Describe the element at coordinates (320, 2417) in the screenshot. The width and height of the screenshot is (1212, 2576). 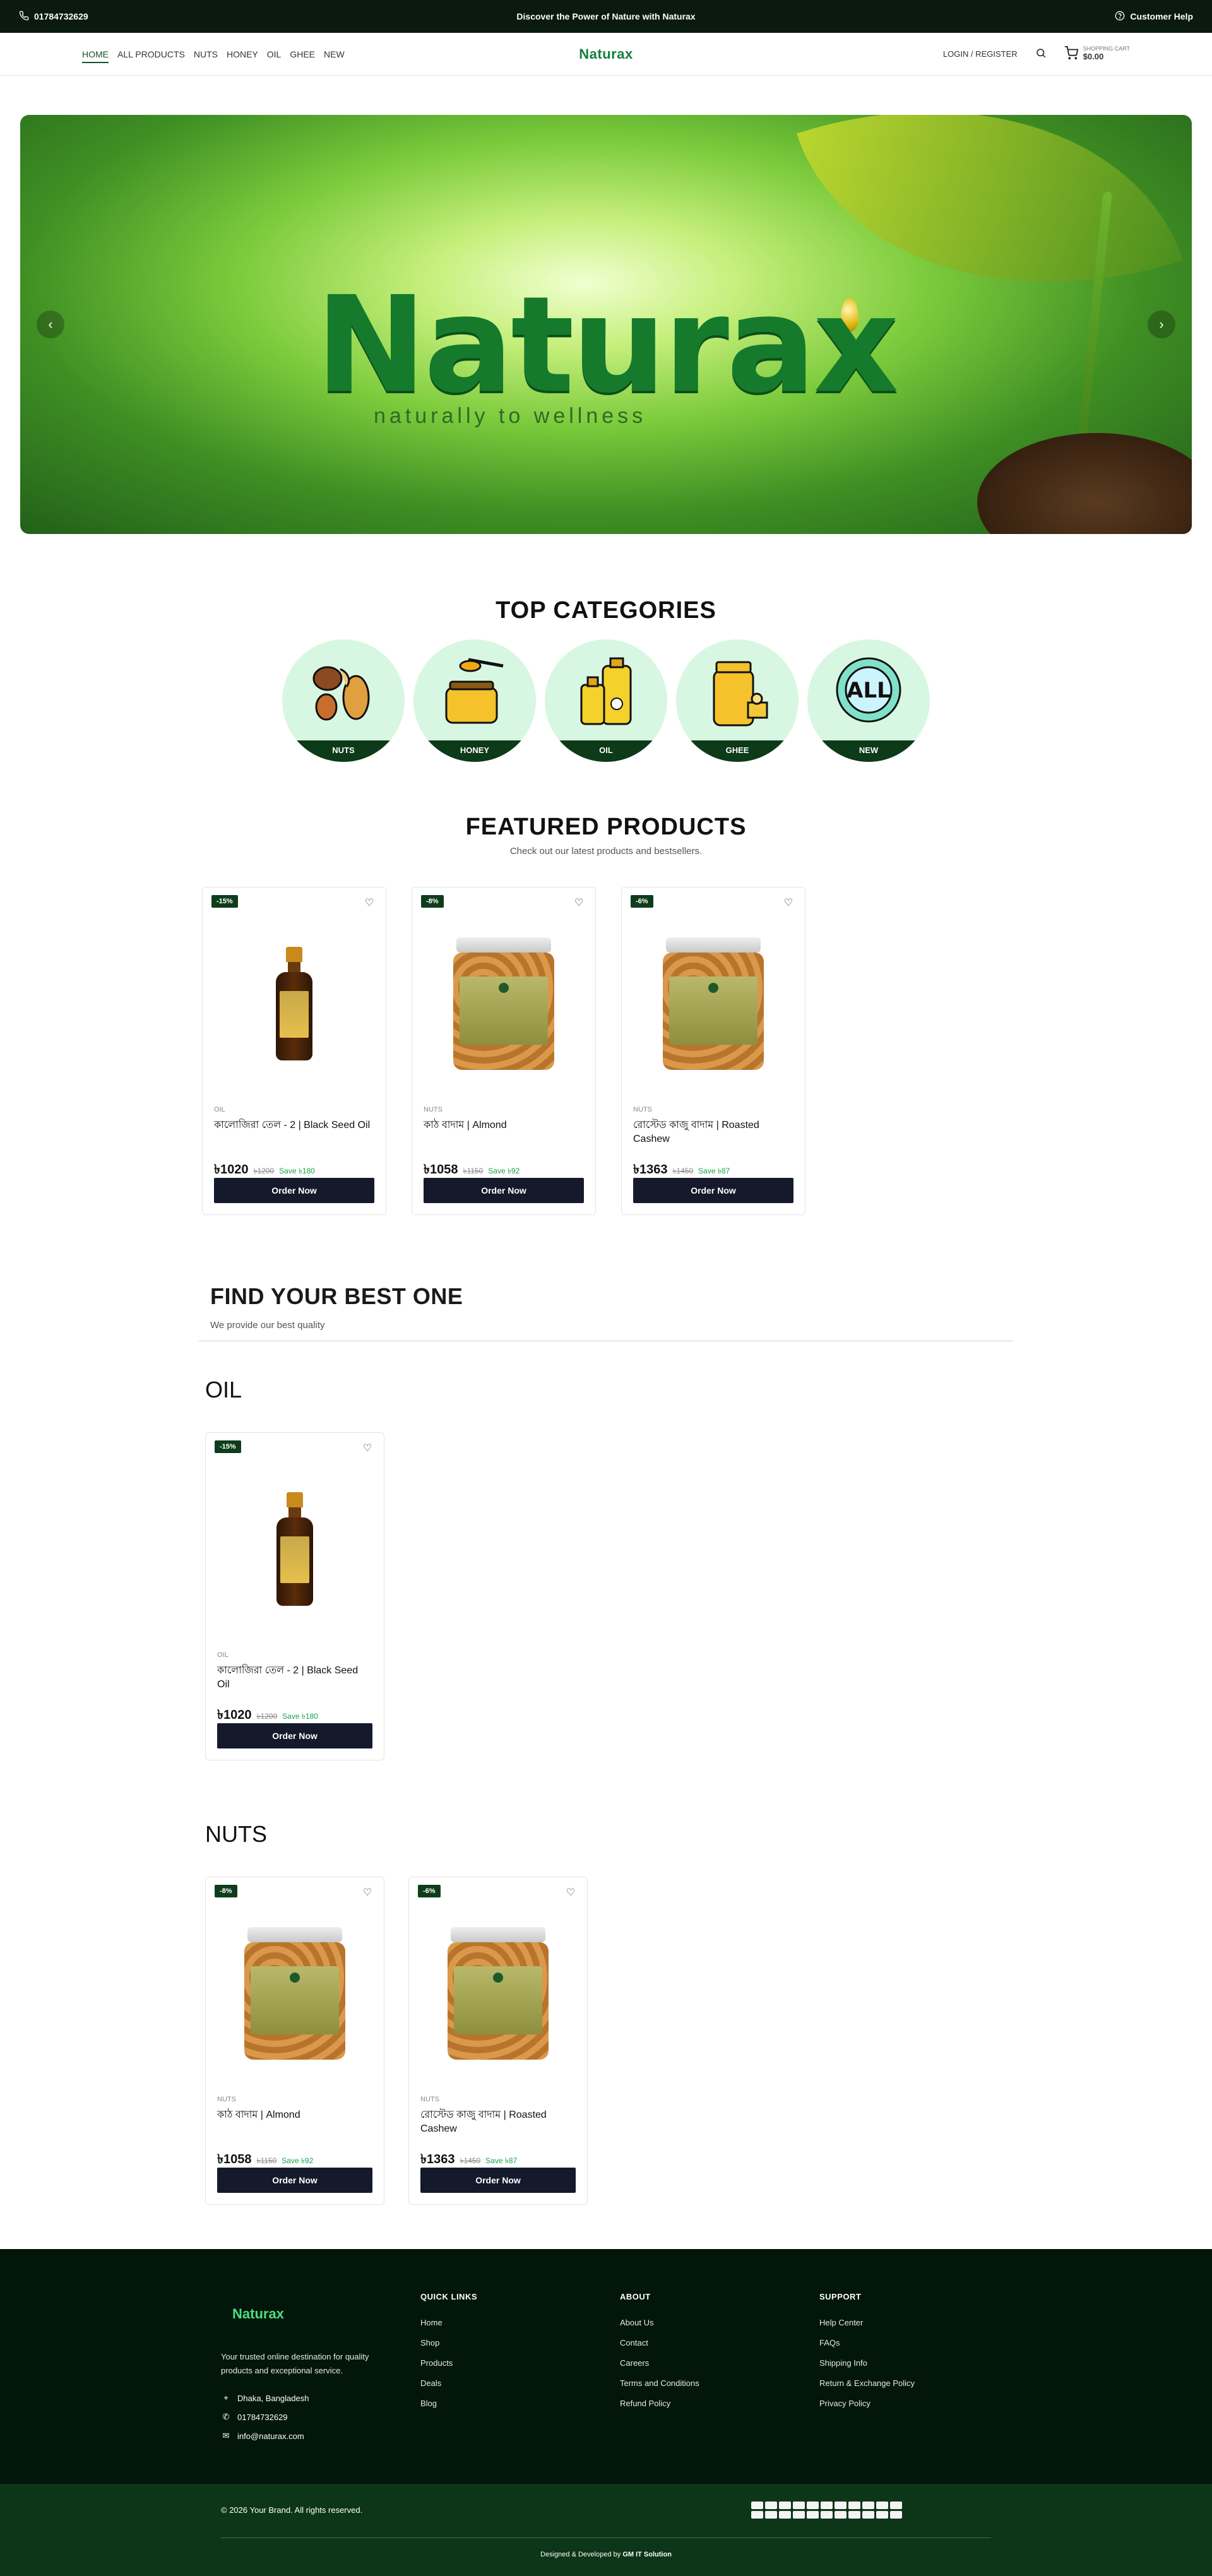
I see `footer-phone: ✆ 01784732629` at that location.